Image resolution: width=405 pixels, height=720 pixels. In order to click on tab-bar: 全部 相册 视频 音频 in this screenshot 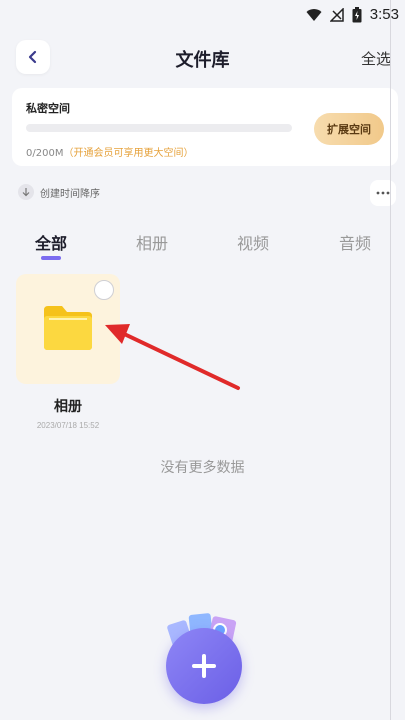, I will do `click(202, 246)`.